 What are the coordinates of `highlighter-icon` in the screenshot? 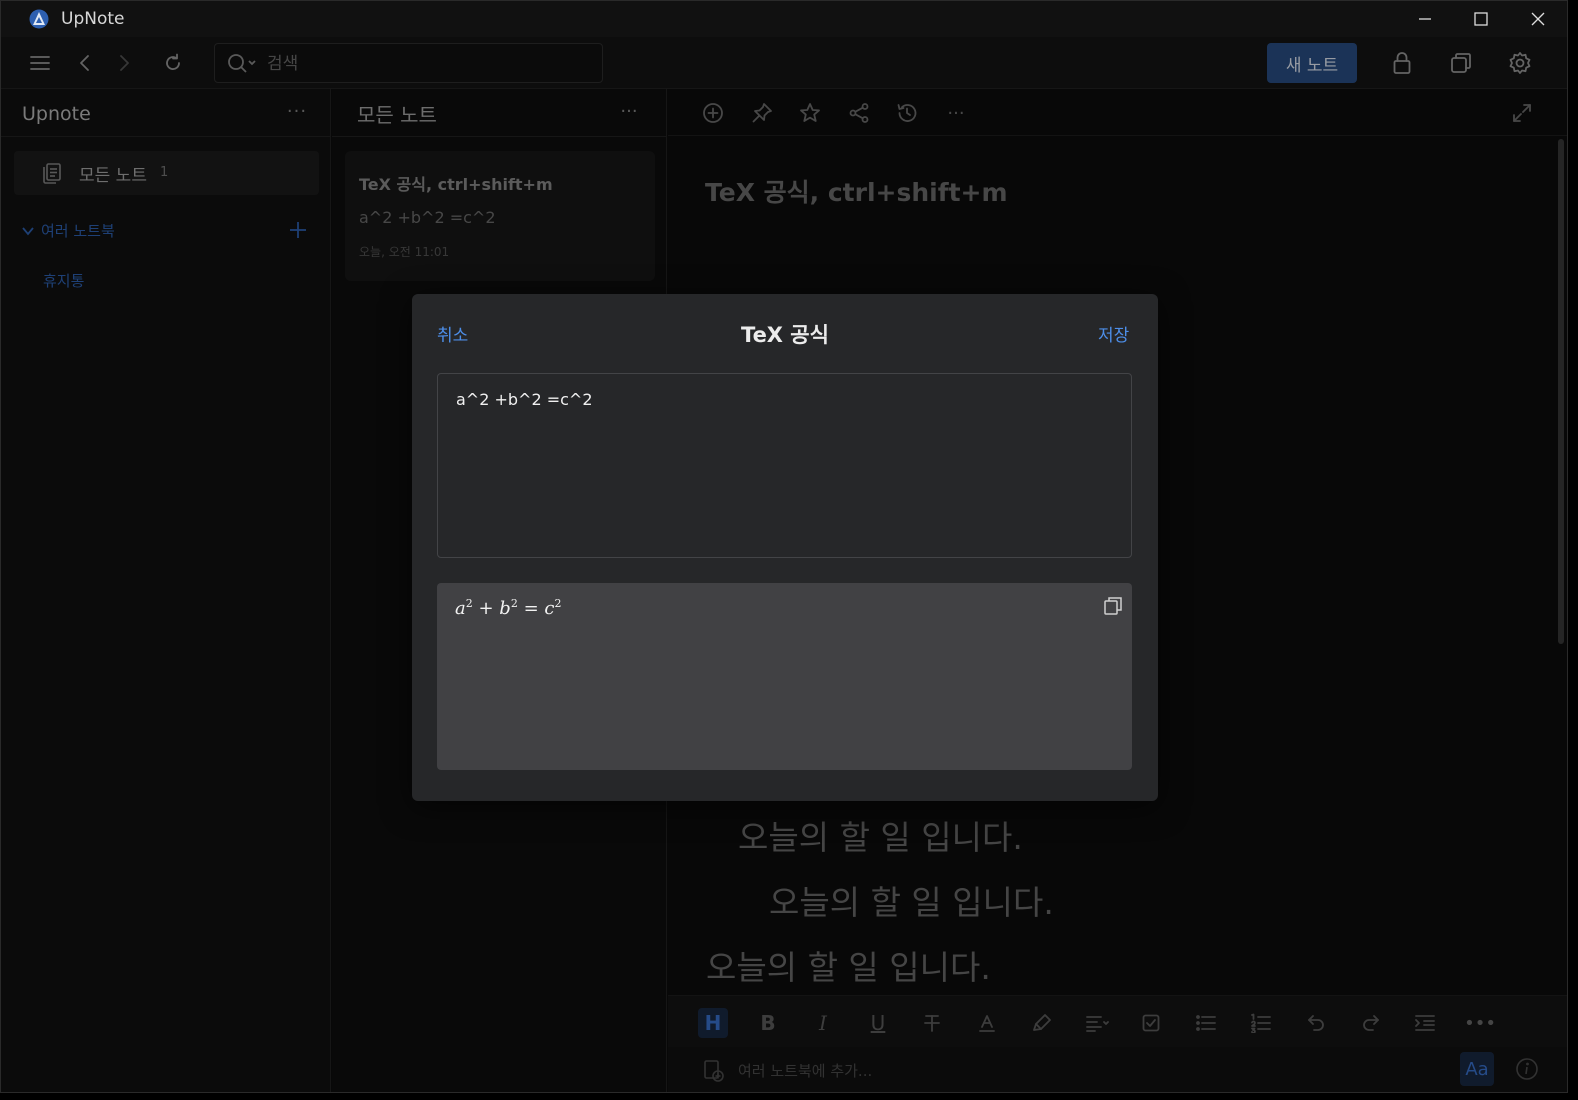 It's located at (1042, 1022).